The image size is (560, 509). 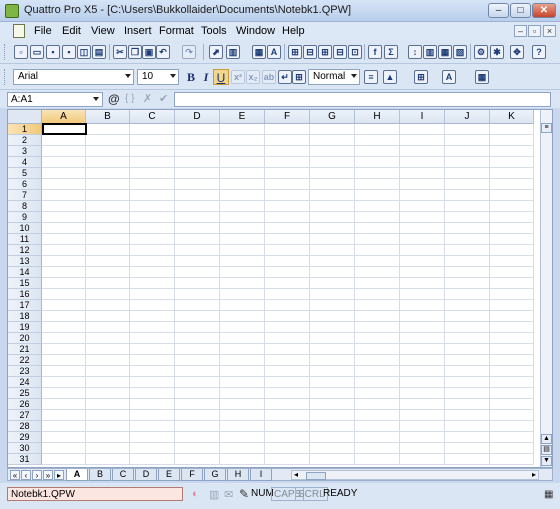 I want to click on row-header-20: 20, so click(x=25, y=338).